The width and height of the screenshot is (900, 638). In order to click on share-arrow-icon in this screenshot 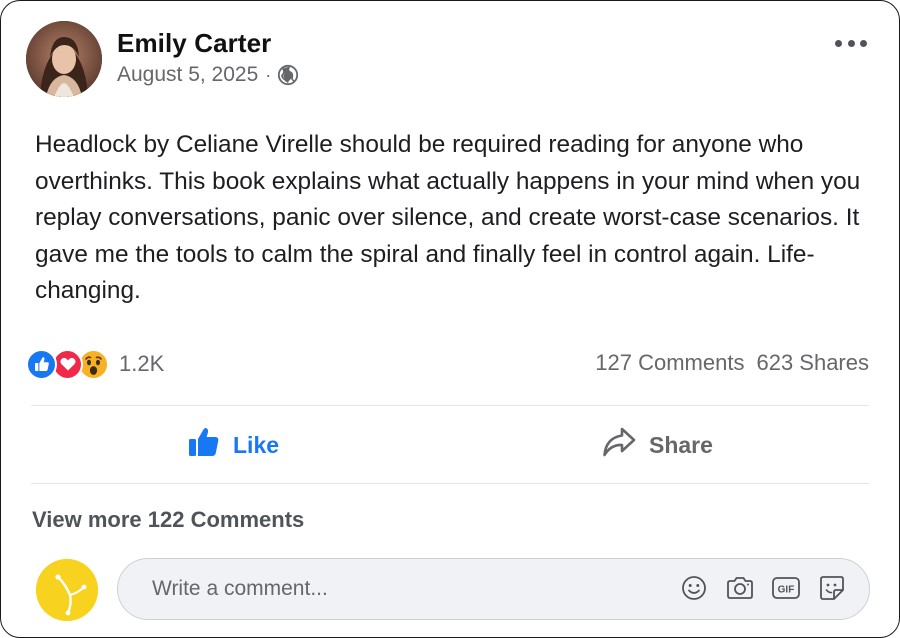, I will do `click(619, 445)`.